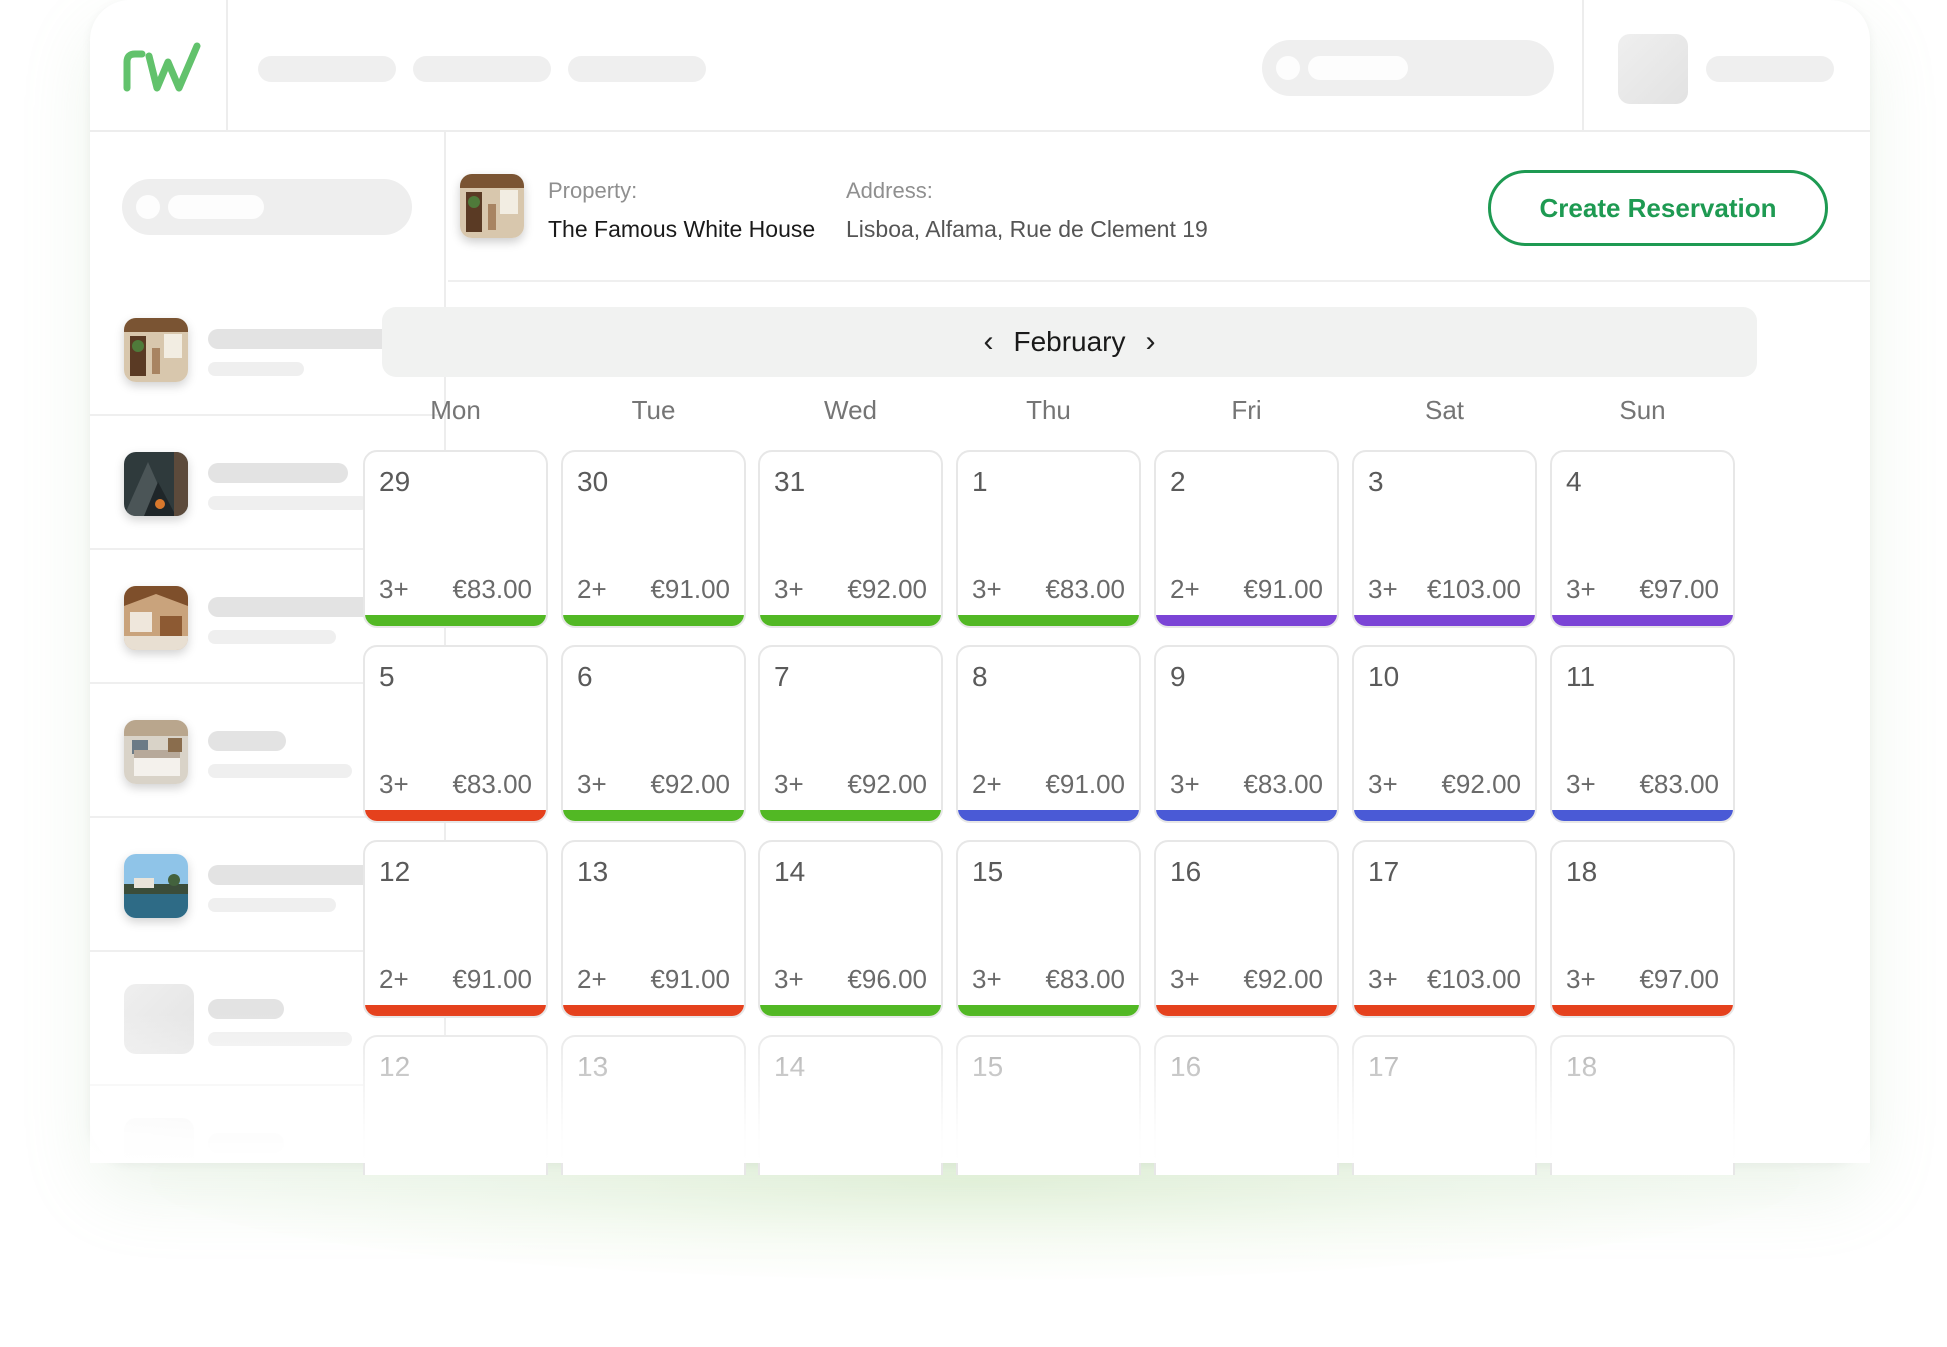 The image size is (1947, 1347). What do you see at coordinates (148, 207) in the screenshot?
I see `search-dot-icon` at bounding box center [148, 207].